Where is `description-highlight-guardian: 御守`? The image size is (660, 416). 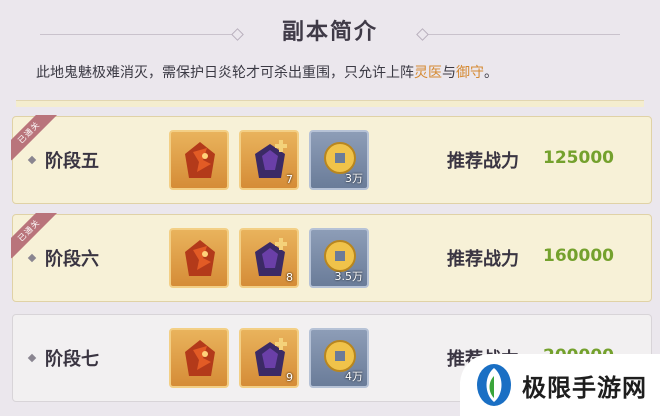
description-highlight-guardian: 御守 is located at coordinates (470, 73).